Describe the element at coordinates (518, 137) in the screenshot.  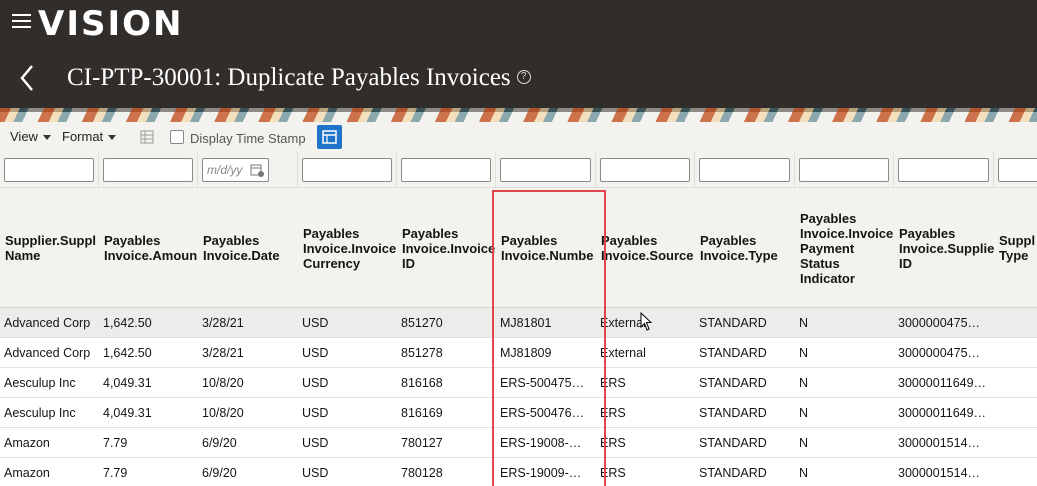
I see `table-toolbar: View Format Display Time Stamp` at that location.